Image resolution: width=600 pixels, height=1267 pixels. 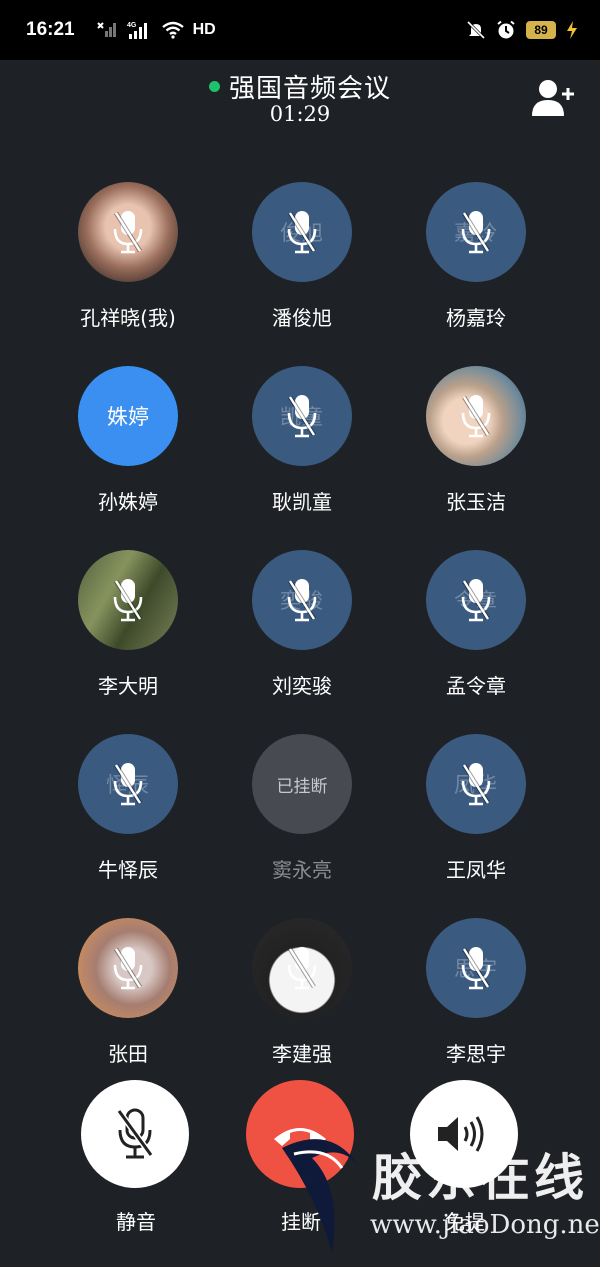 I want to click on svg-text: 4G, so click(x=132, y=25).